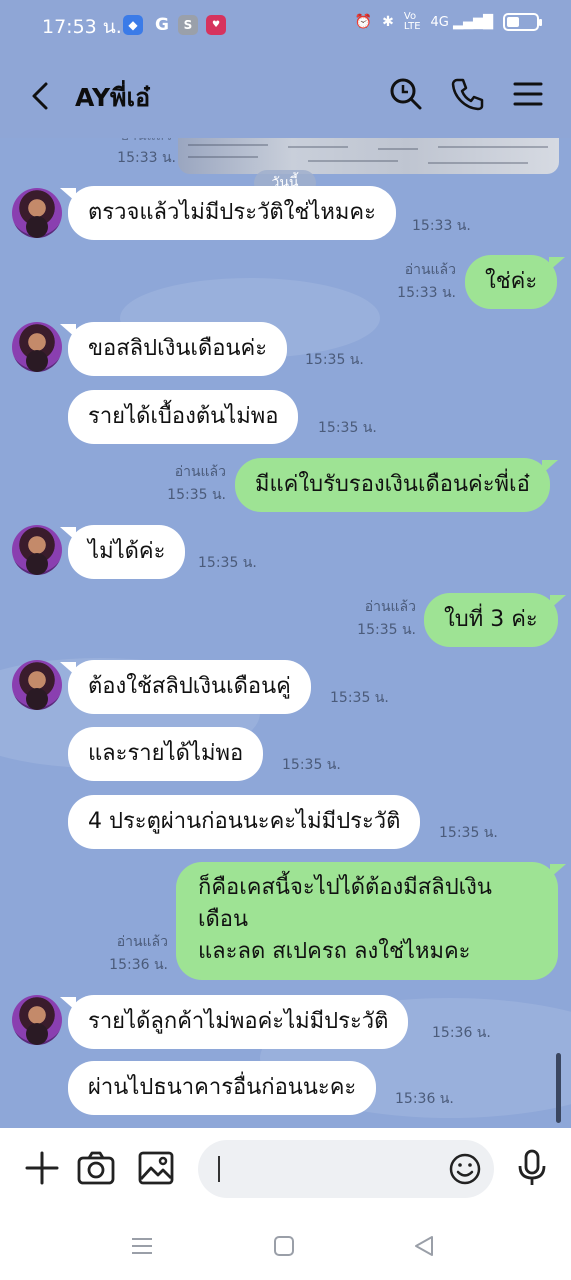  What do you see at coordinates (173, 349) in the screenshot?
I see `incoming-message: ขอสลิปเงินเดือนค่ะ` at bounding box center [173, 349].